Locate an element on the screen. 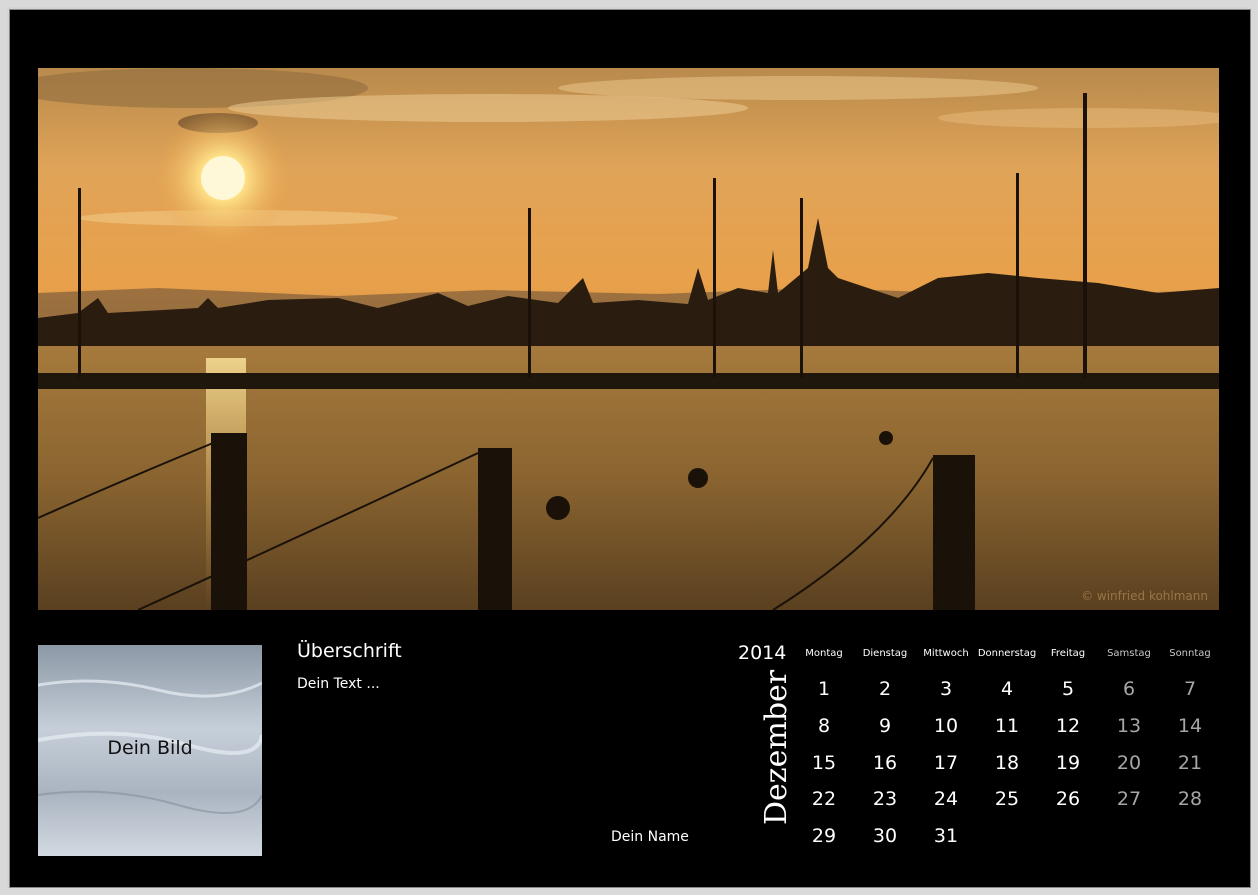 This screenshot has width=1258, height=895. calendar-day: 5 is located at coordinates (1068, 689).